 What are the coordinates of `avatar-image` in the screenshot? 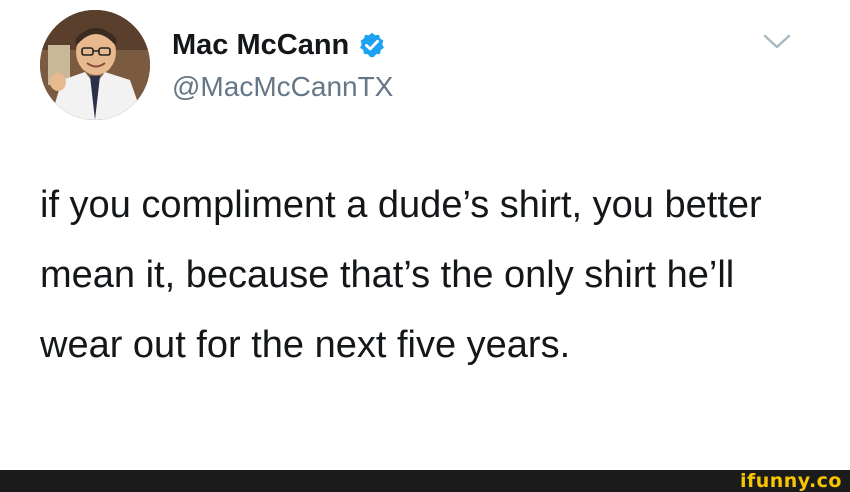 It's located at (95, 65).